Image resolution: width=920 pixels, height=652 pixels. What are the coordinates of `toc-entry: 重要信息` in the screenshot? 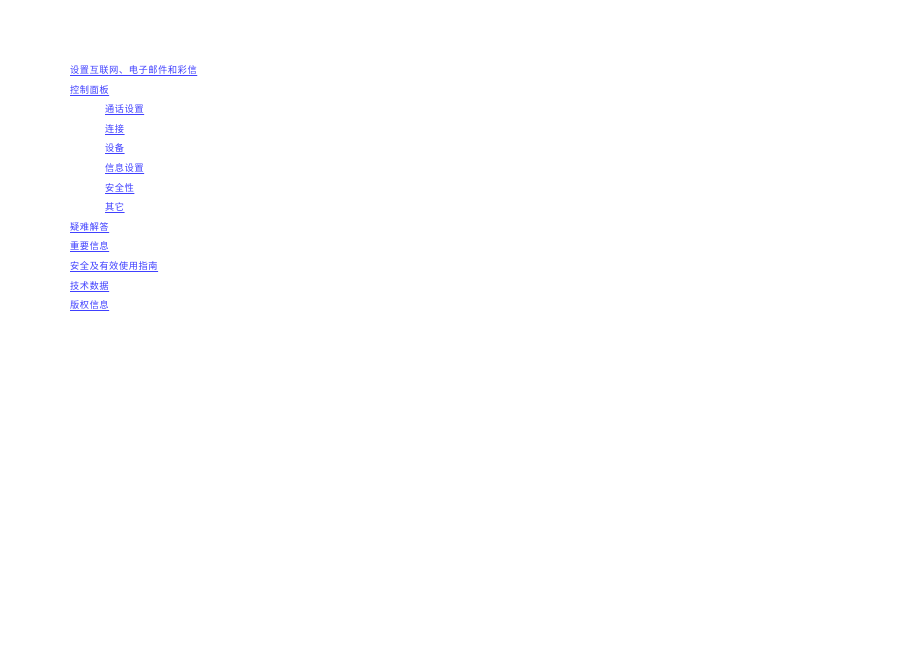 It's located at (450, 244).